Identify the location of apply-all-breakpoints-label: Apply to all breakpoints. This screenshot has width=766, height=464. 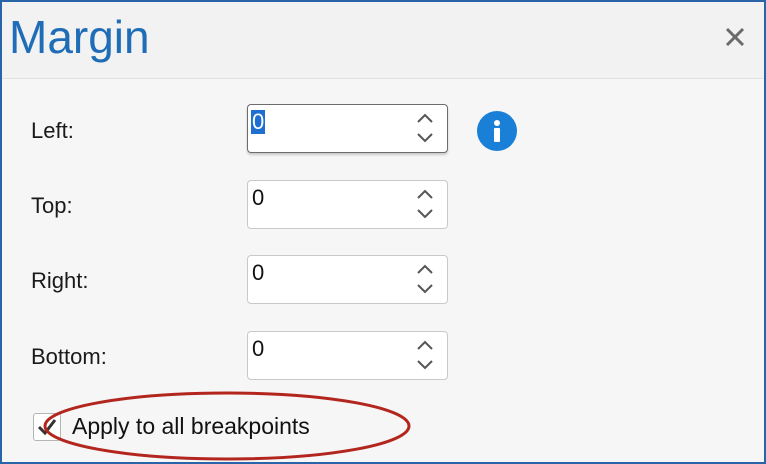
(191, 426).